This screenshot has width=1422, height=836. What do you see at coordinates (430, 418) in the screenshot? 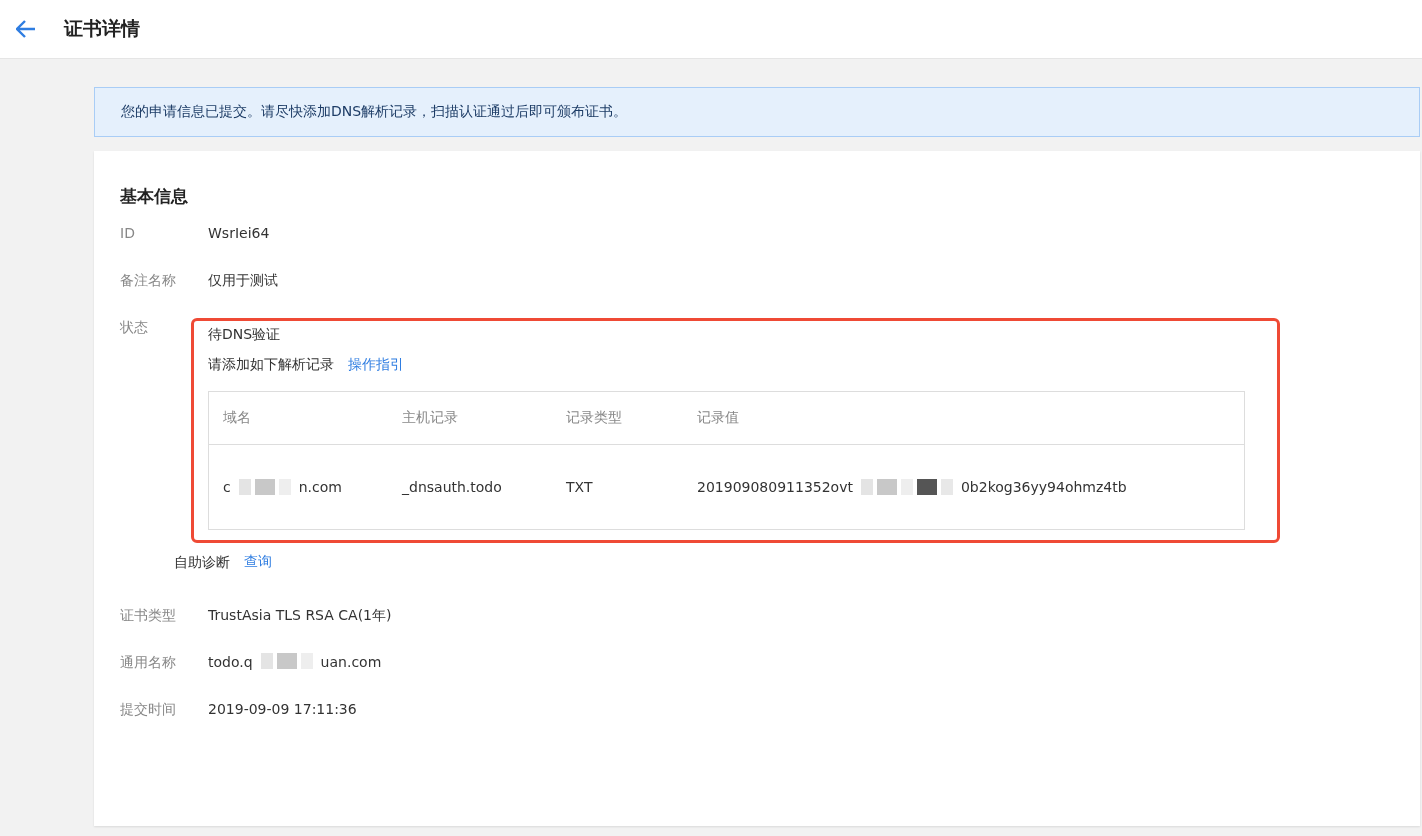
I see `column-header: 主机记录` at bounding box center [430, 418].